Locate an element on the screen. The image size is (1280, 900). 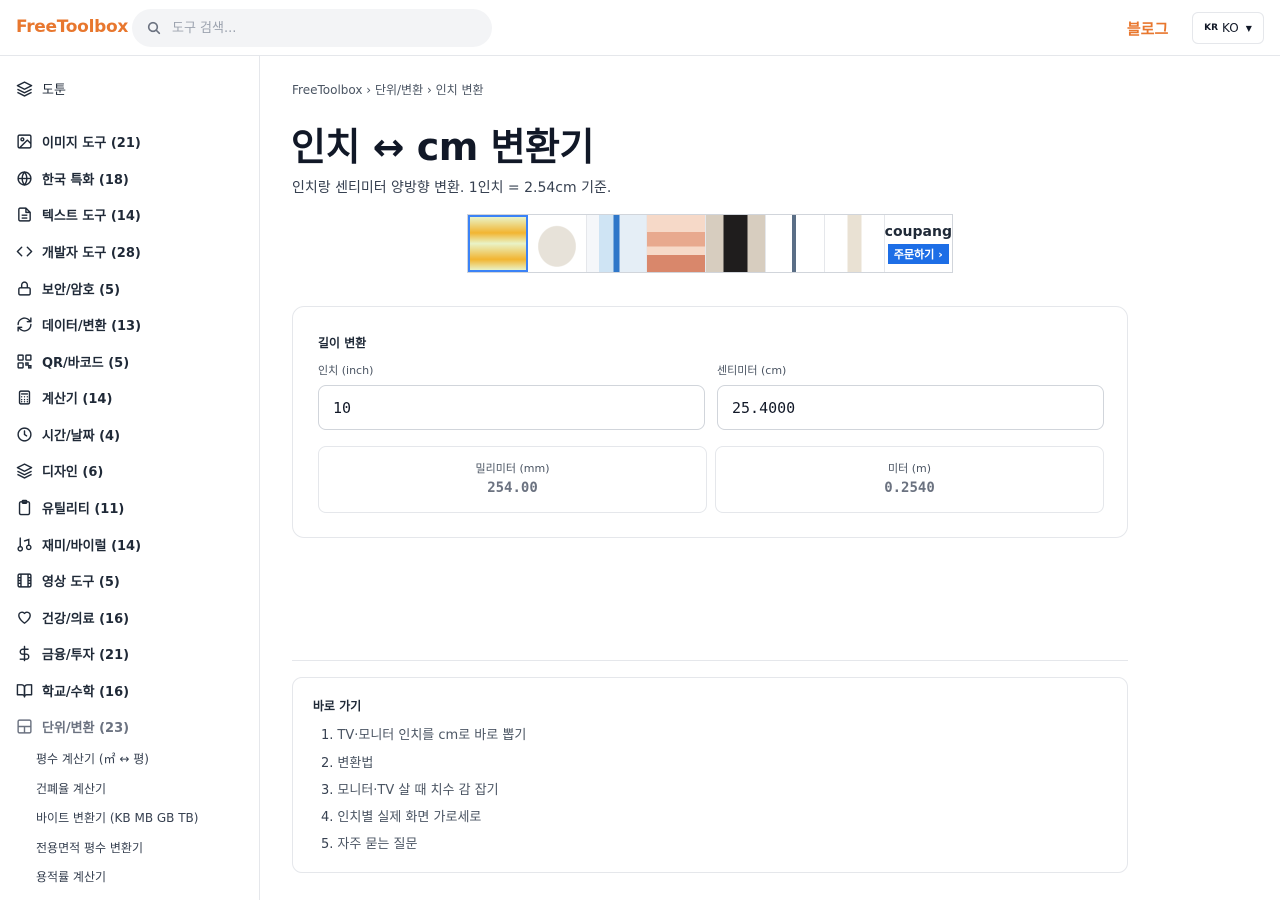
converter-title: 길이 변환 is located at coordinates (342, 343).